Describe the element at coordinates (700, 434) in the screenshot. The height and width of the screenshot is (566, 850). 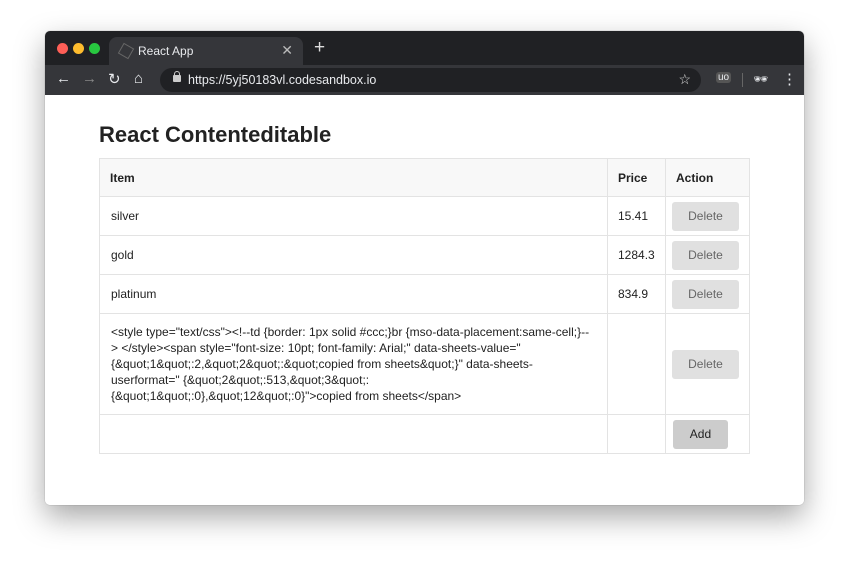
I see `add-button: Add` at that location.